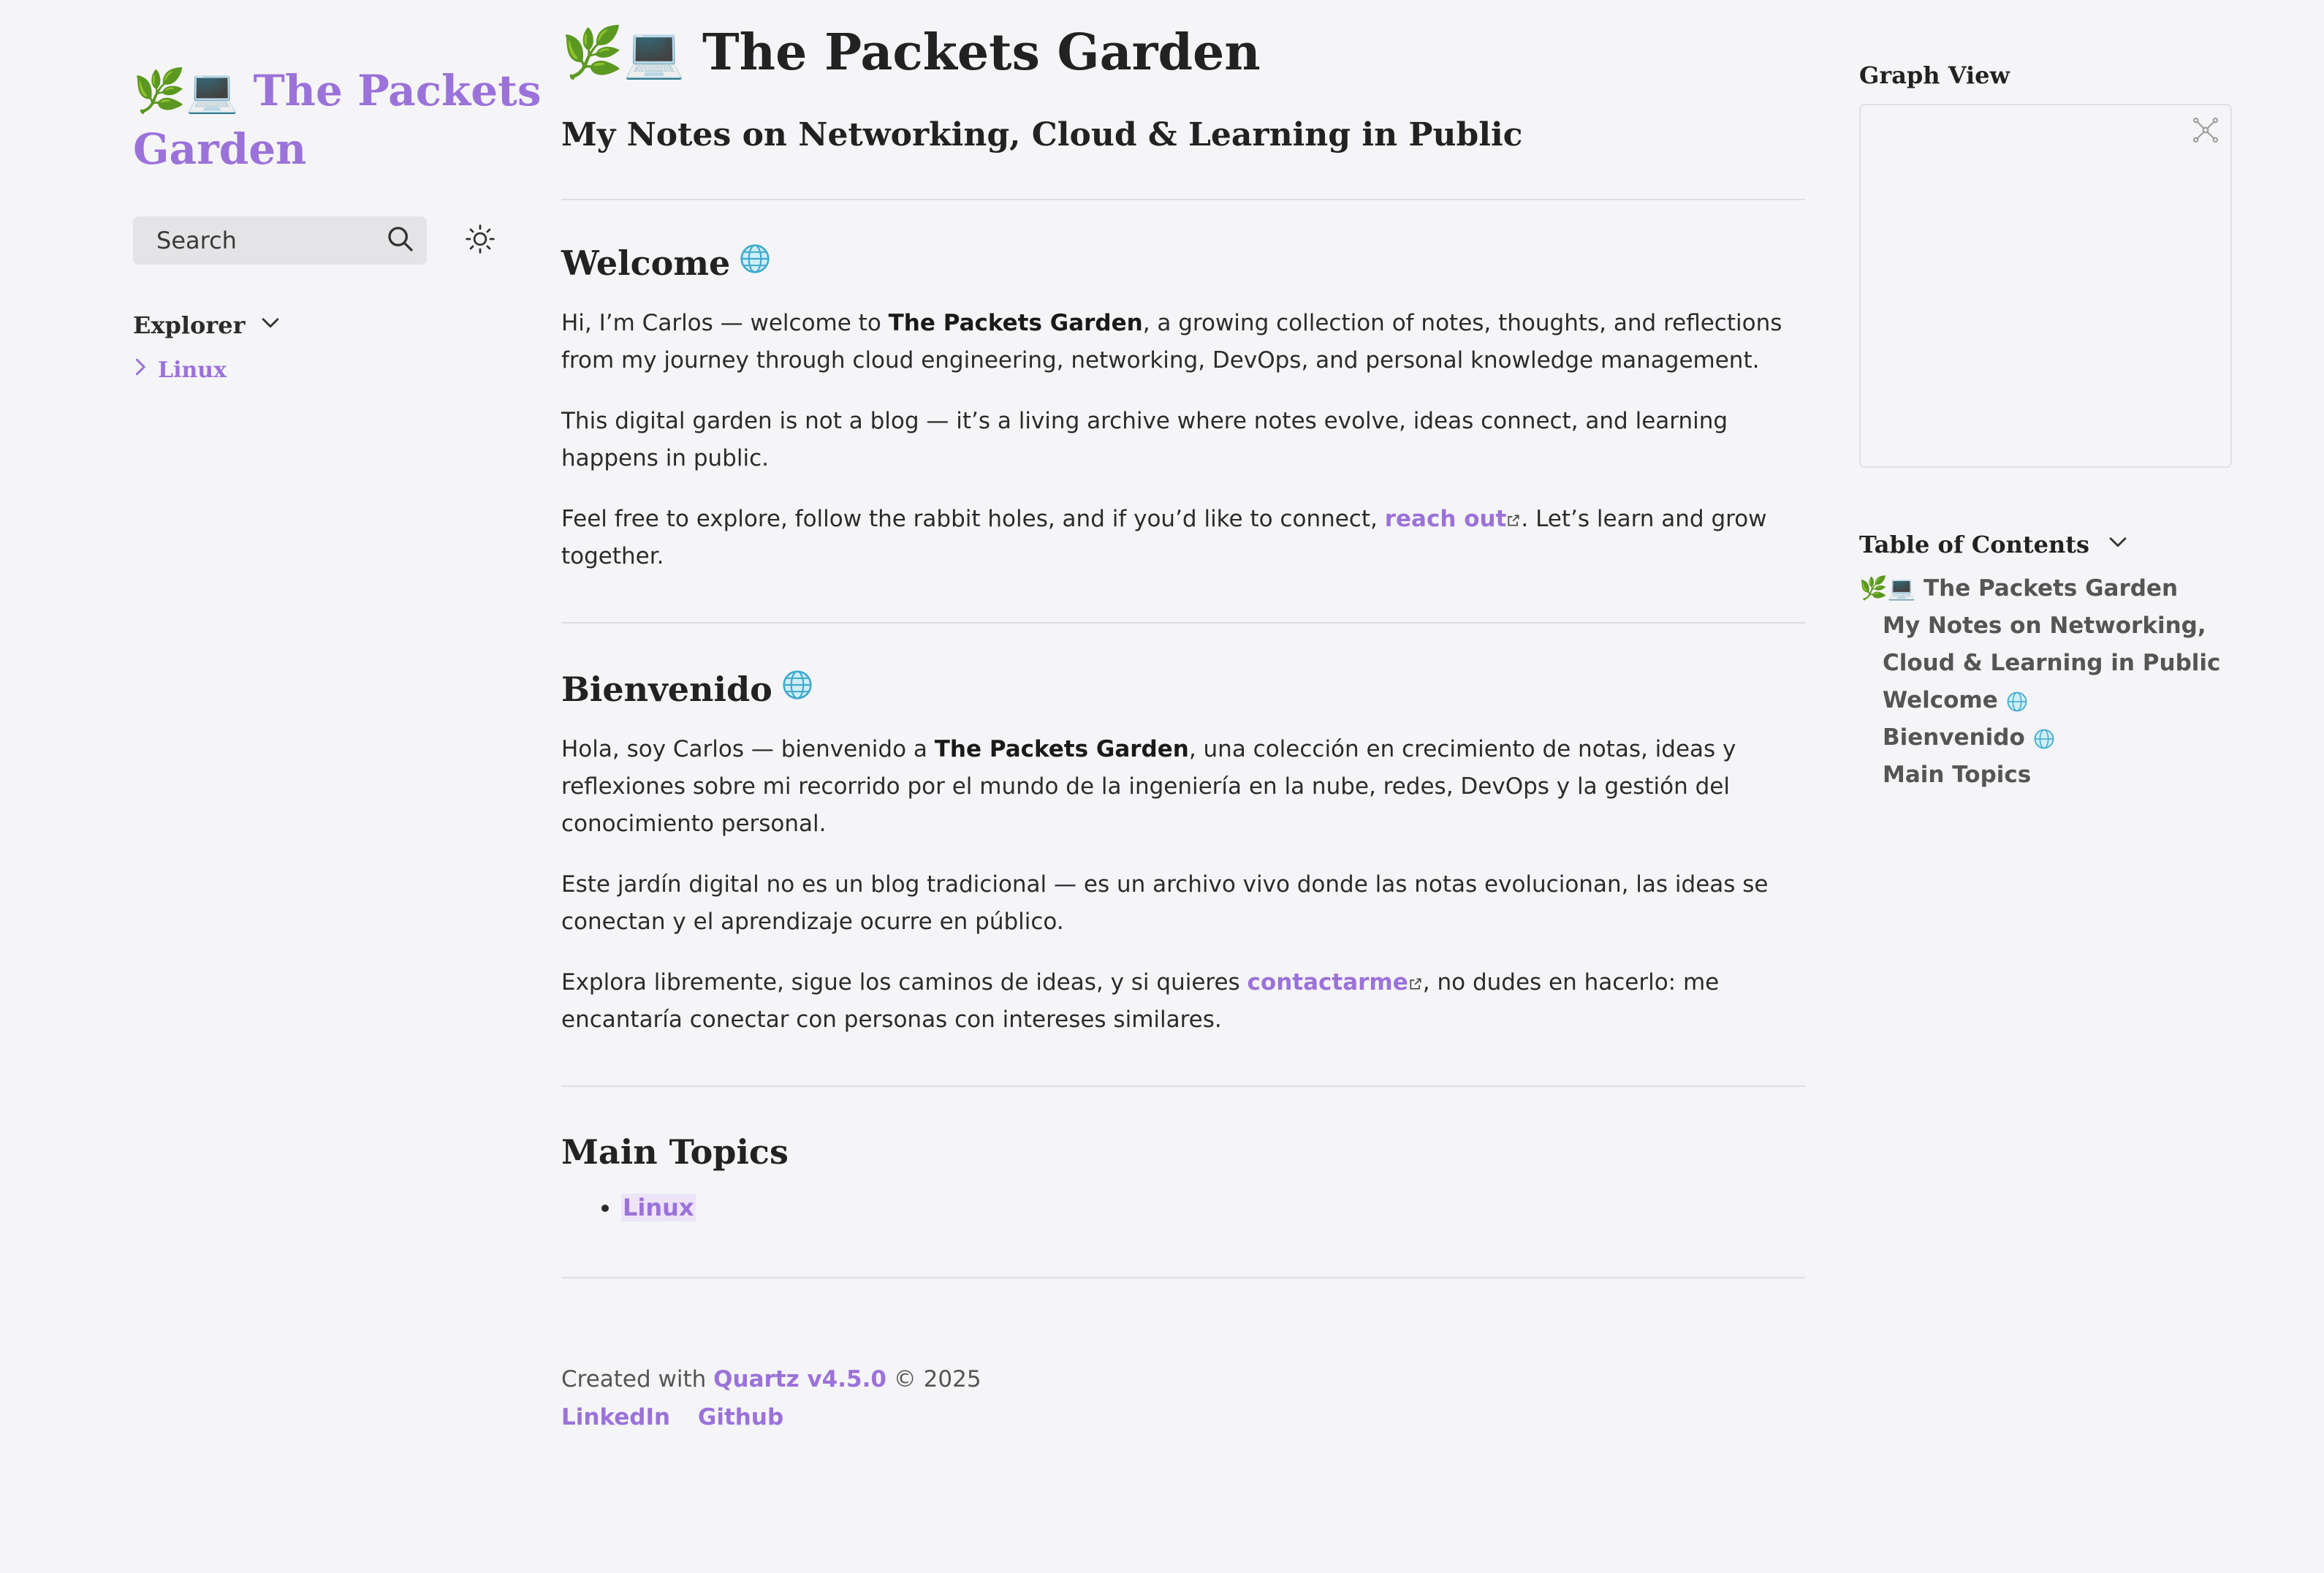 The width and height of the screenshot is (2324, 1573). I want to click on link-label: reach out, so click(1446, 519).